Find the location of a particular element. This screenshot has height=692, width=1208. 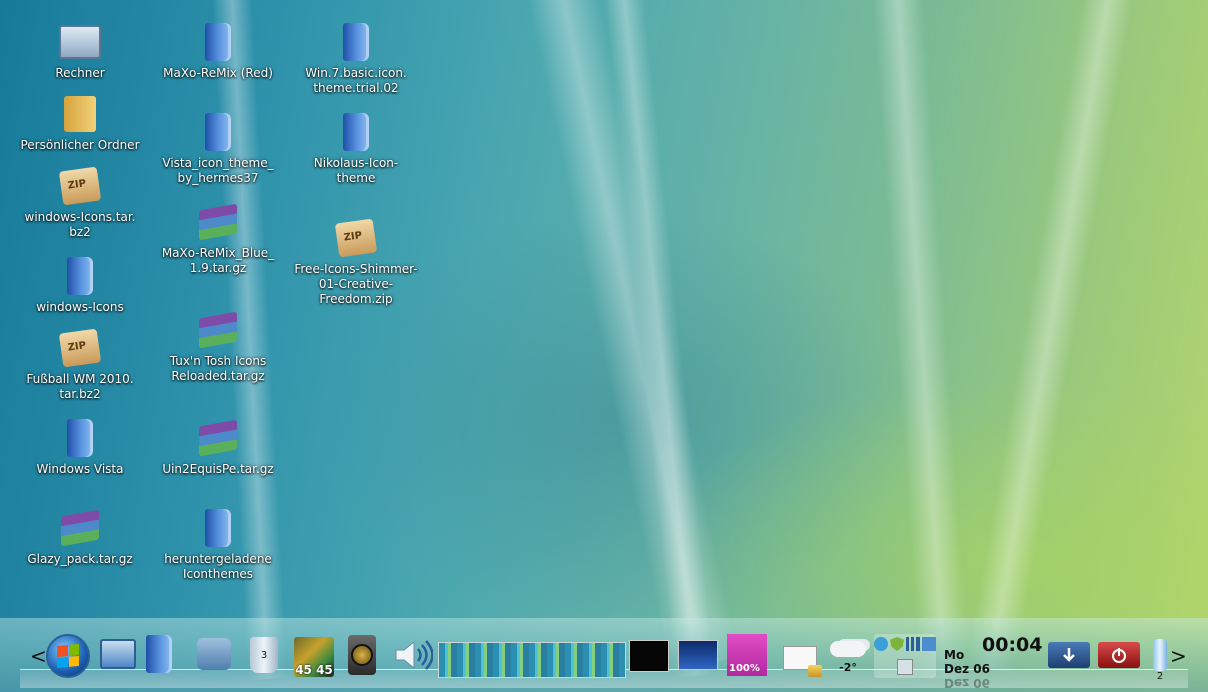

desktop-icon-label: Win.7.basic.icon. theme.trial.02 is located at coordinates (356, 80).